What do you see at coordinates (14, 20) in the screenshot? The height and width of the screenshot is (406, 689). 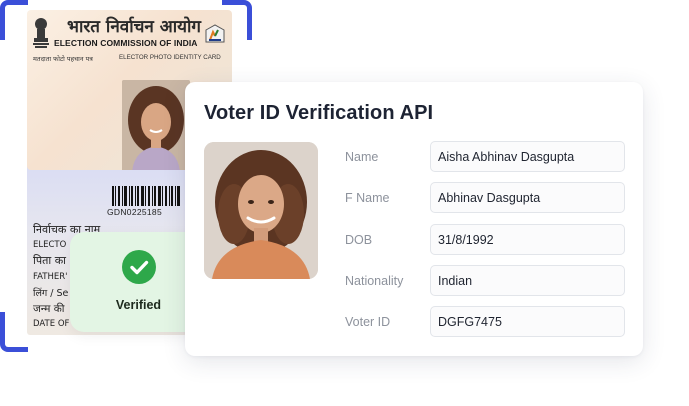 I see `frame-corner-top-left` at bounding box center [14, 20].